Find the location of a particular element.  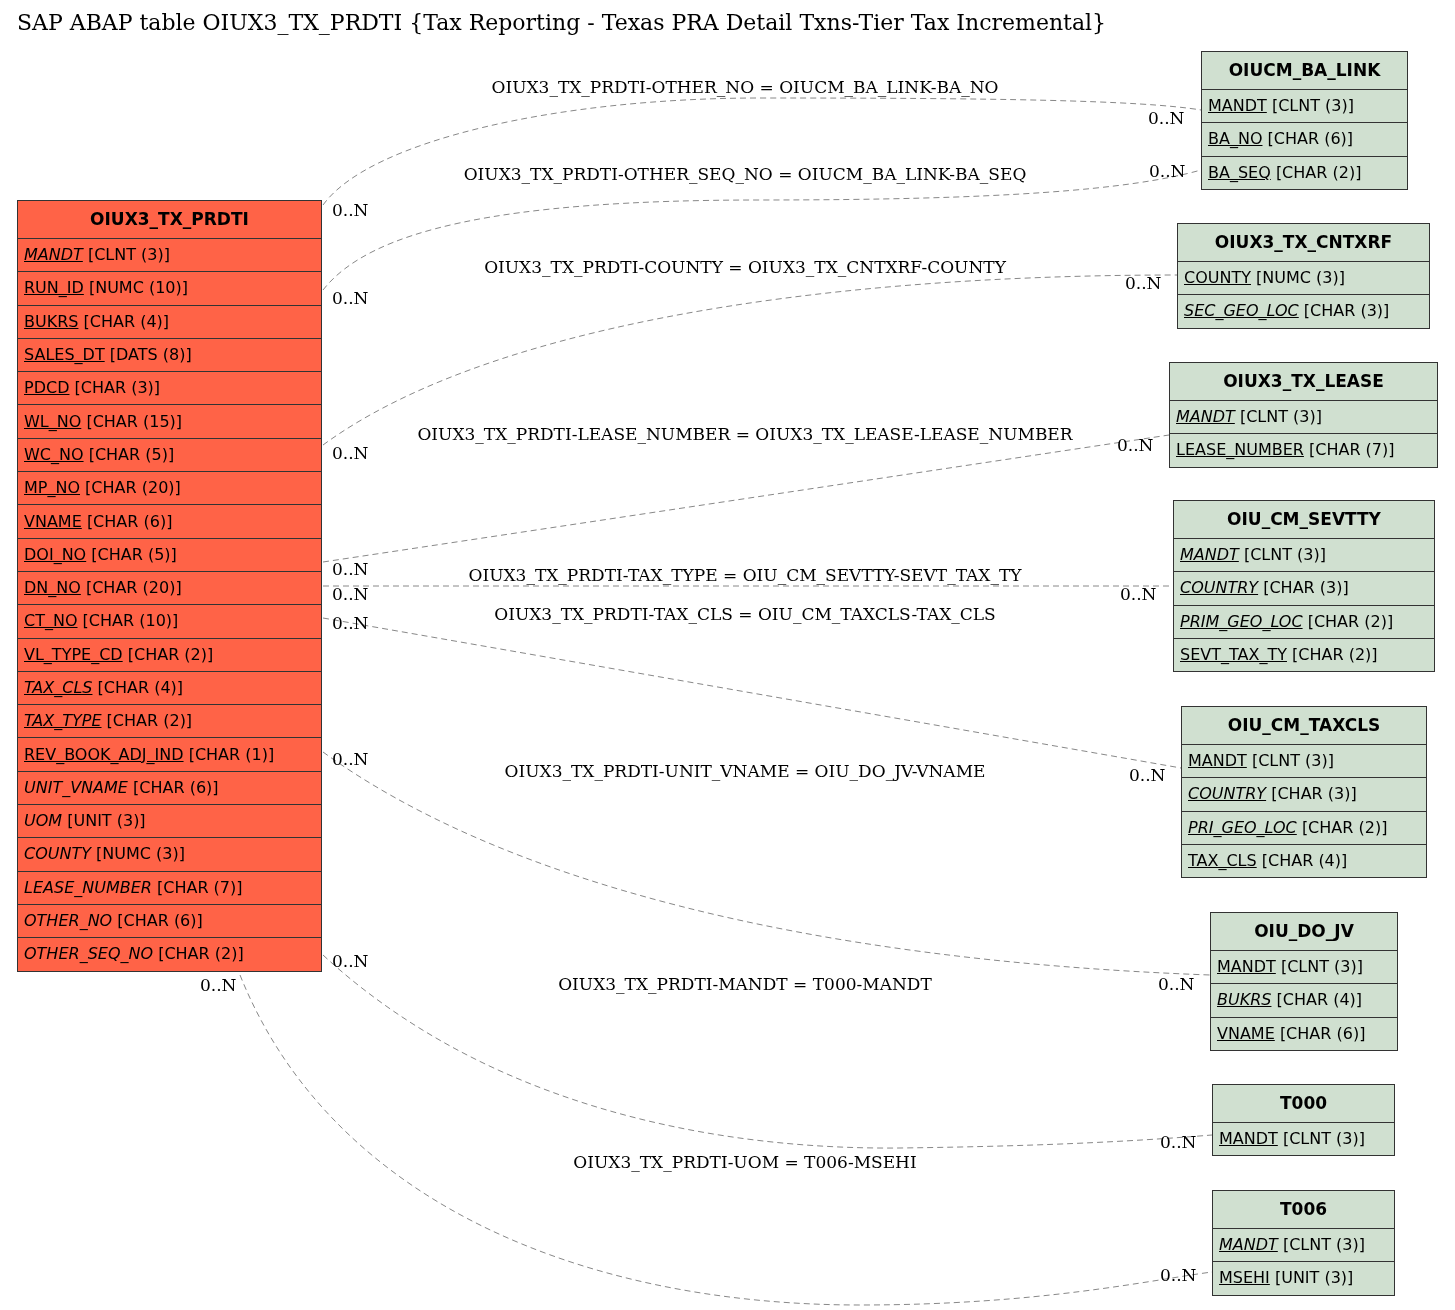

field-row: SALES_DT [DATS (8)] is located at coordinates (169, 354).